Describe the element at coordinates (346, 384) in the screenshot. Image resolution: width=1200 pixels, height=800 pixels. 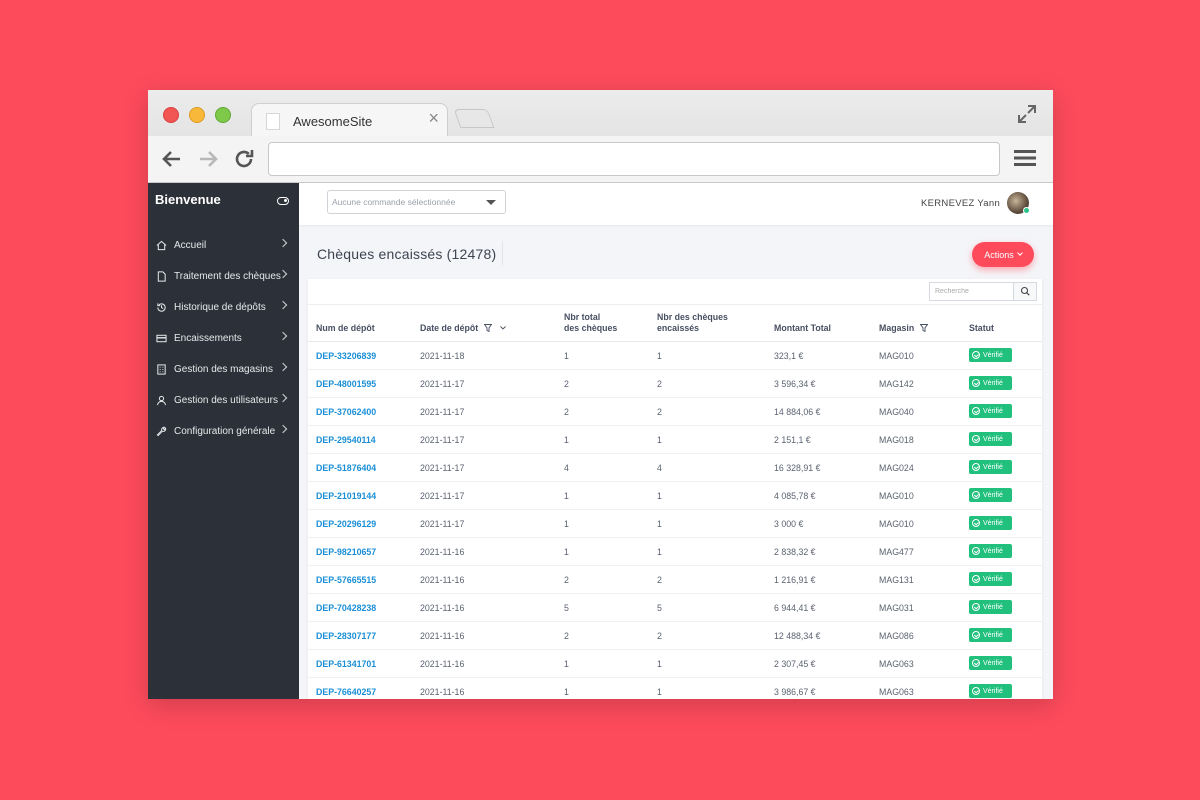
I see `deposit-number-link: DEP-48001595` at that location.